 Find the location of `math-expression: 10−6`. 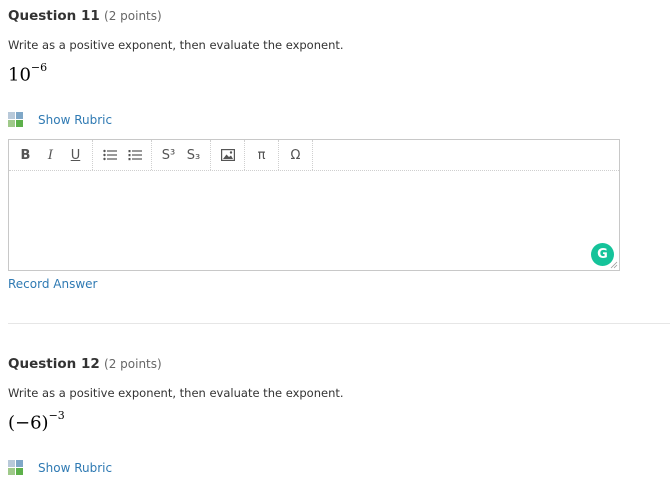

math-expression: 10−6 is located at coordinates (28, 73).